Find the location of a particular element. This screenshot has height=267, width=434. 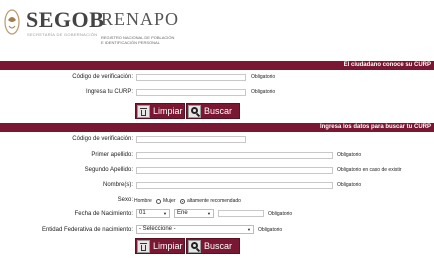

birth-month-select: Ene ▼ is located at coordinates (194, 213).